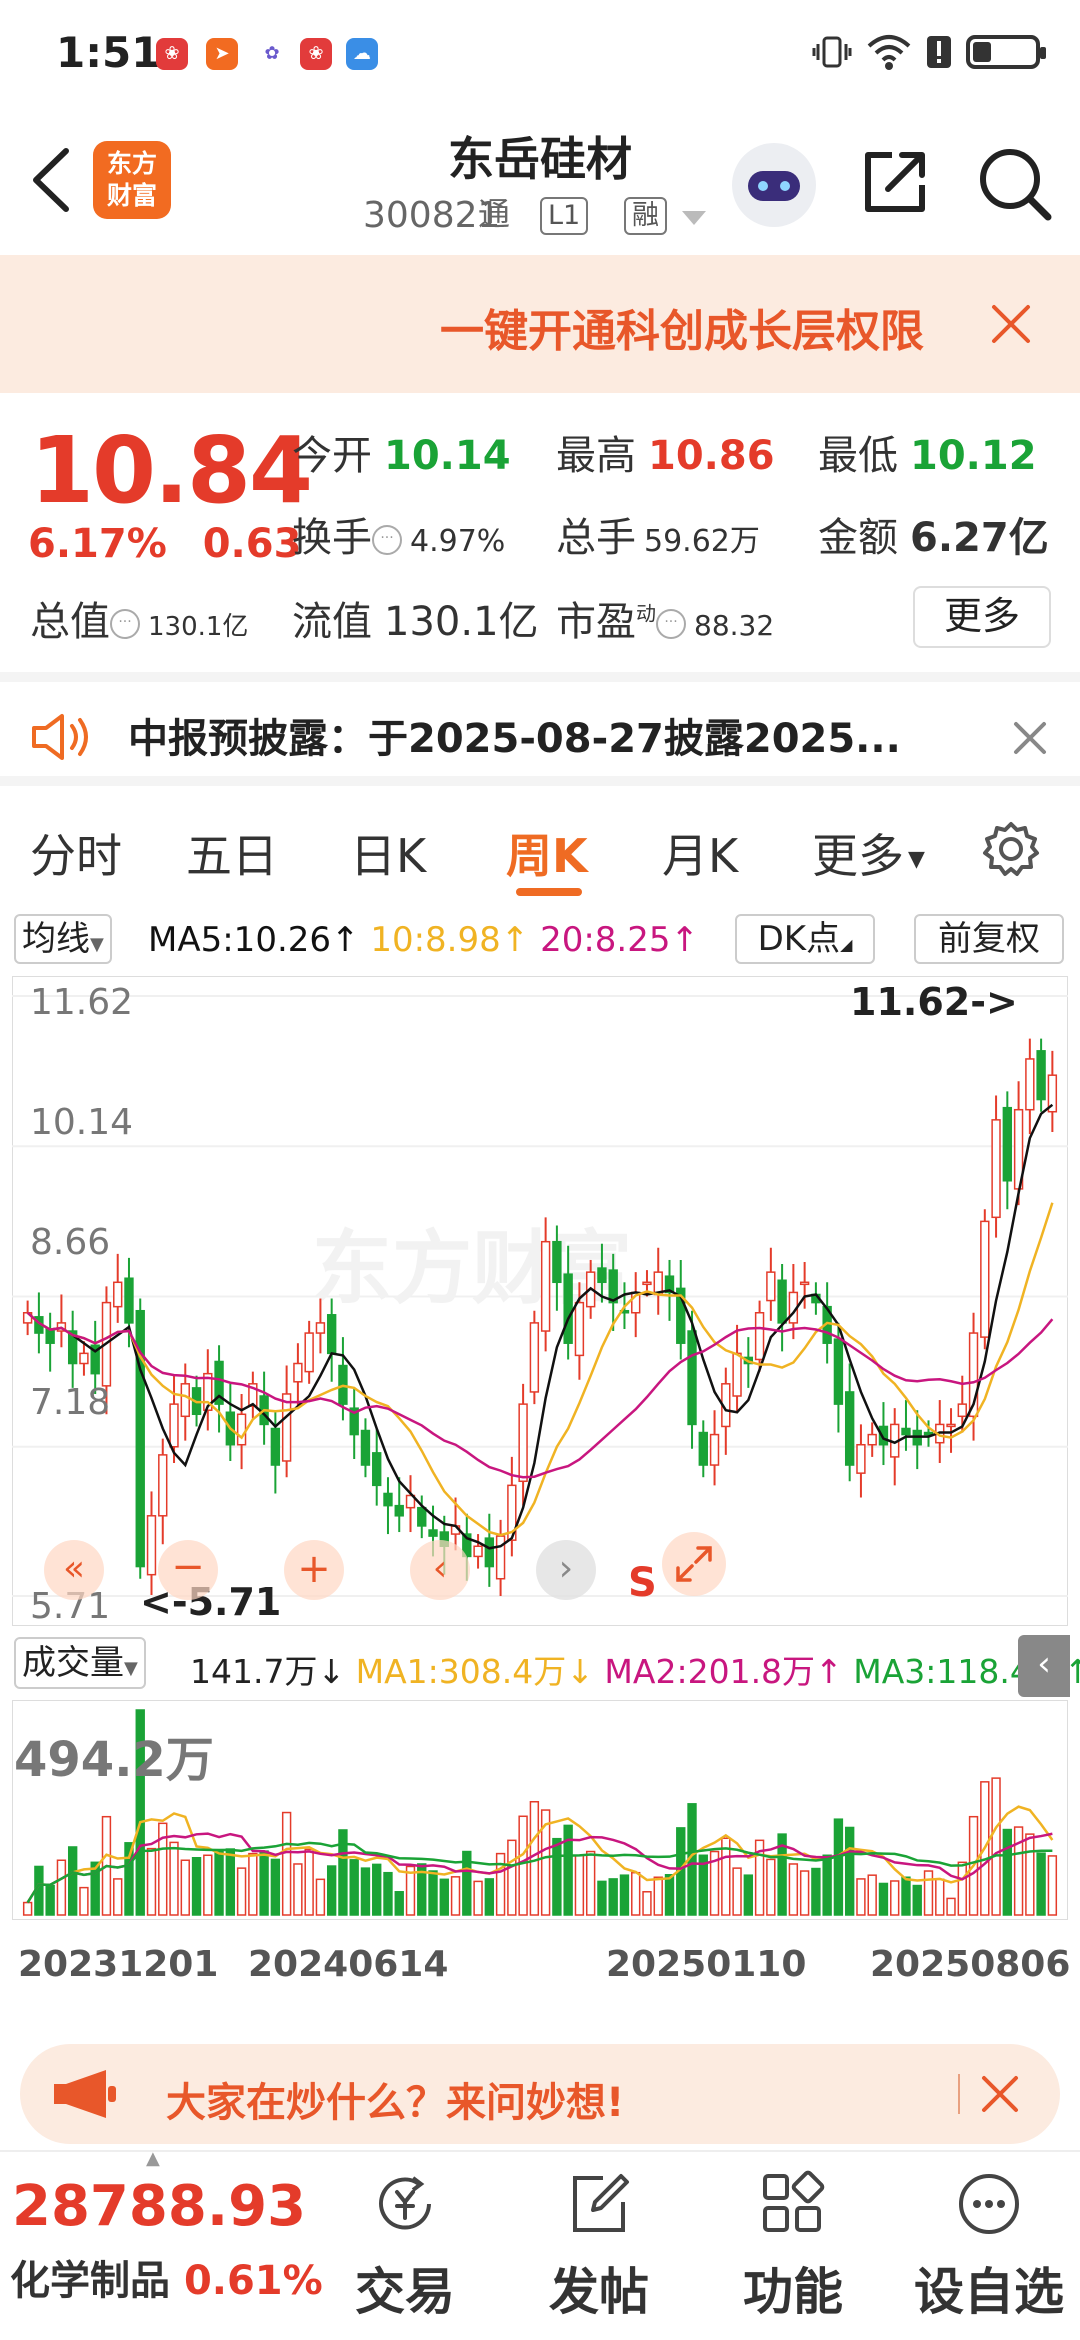 This screenshot has height=2340, width=1080. Describe the element at coordinates (982, 617) in the screenshot. I see `more-quote-button: 更多` at that location.